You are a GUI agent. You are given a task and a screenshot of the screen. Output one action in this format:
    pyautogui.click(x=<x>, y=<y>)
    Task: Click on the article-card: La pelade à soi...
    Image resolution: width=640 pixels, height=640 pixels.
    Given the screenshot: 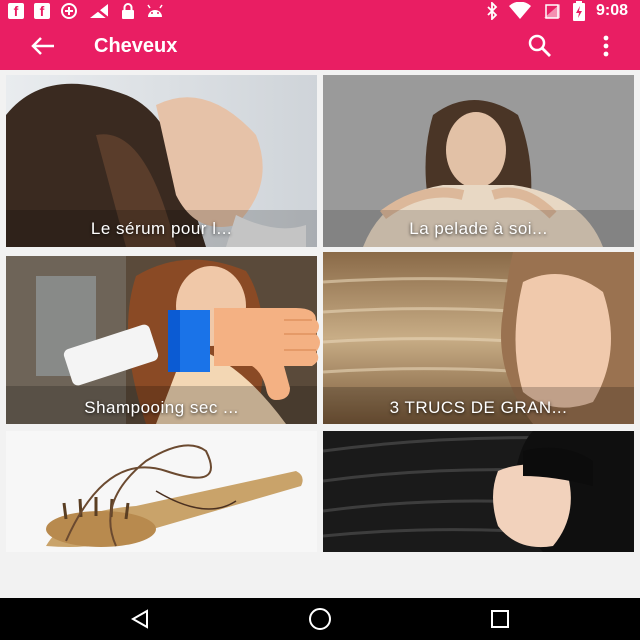 What is the action you would take?
    pyautogui.click(x=478, y=161)
    